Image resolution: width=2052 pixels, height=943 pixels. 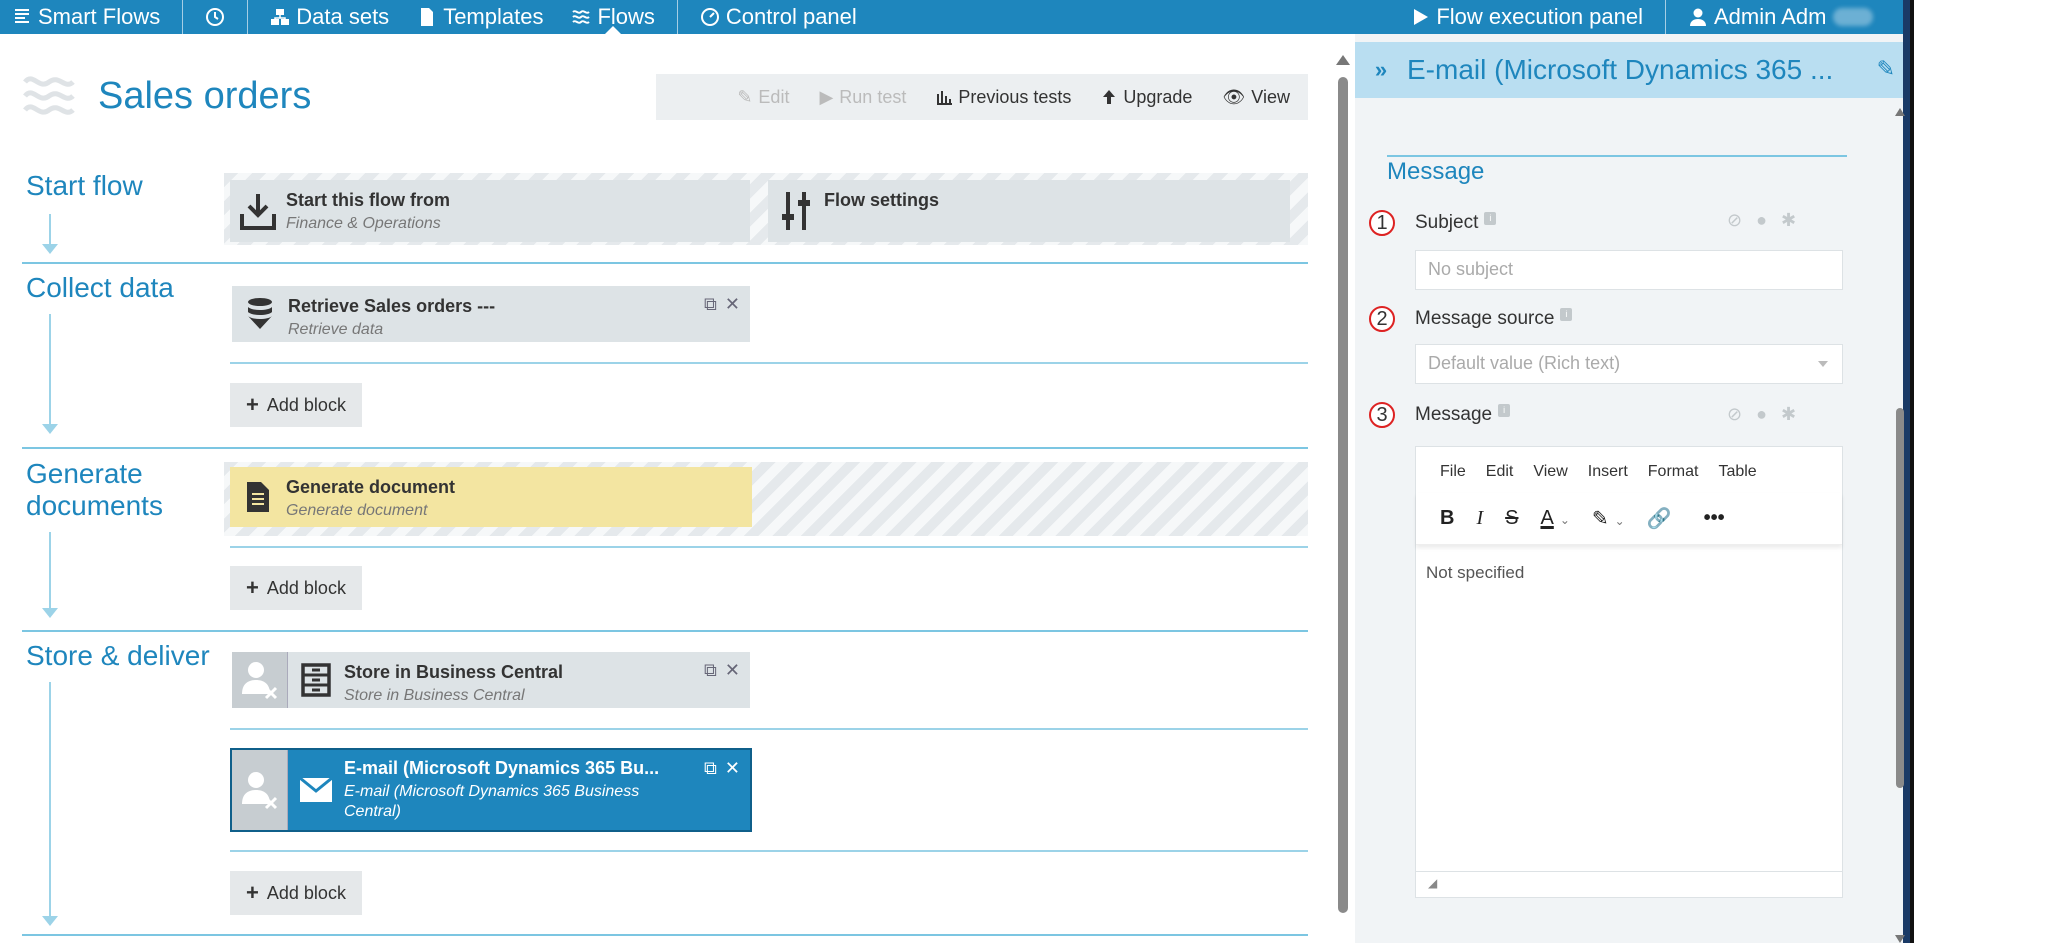 I want to click on menu-view: View, so click(x=1550, y=478).